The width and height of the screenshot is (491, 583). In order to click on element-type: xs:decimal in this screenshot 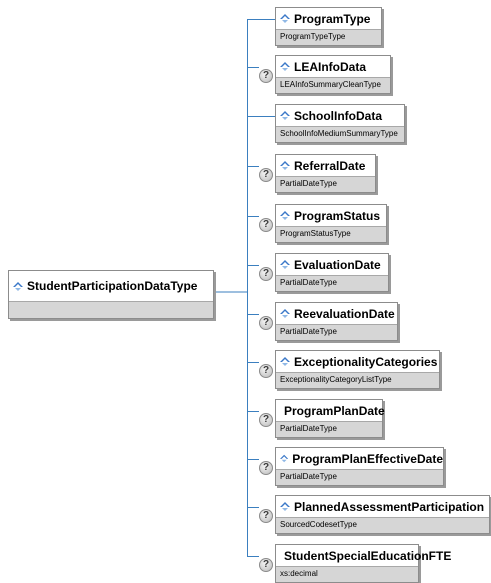, I will do `click(347, 574)`.